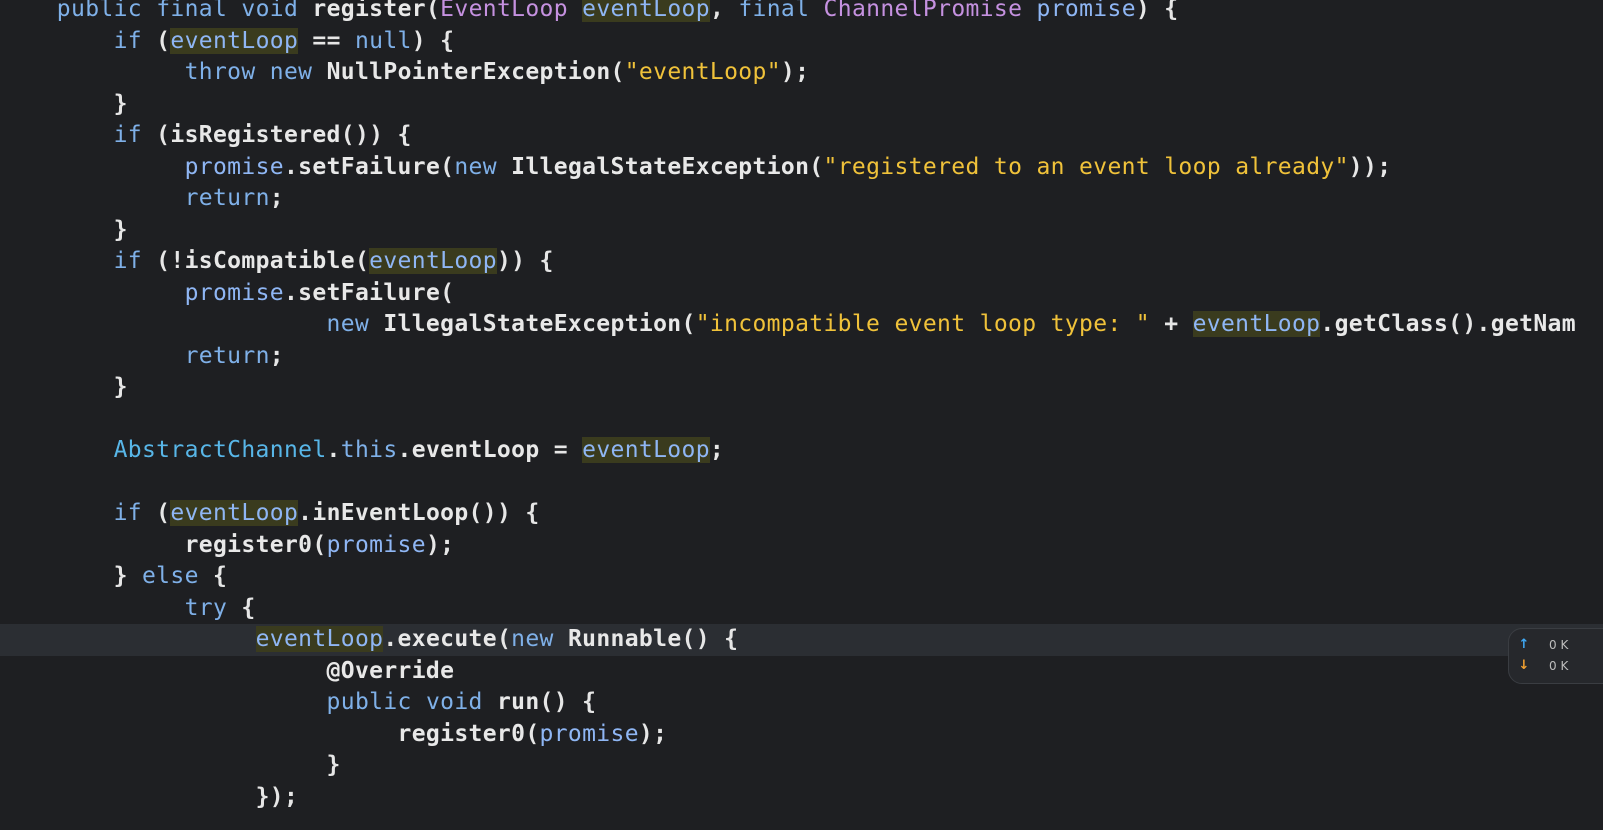 This screenshot has width=1603, height=830. What do you see at coordinates (795, 72) in the screenshot?
I see `code-token-punc: );` at bounding box center [795, 72].